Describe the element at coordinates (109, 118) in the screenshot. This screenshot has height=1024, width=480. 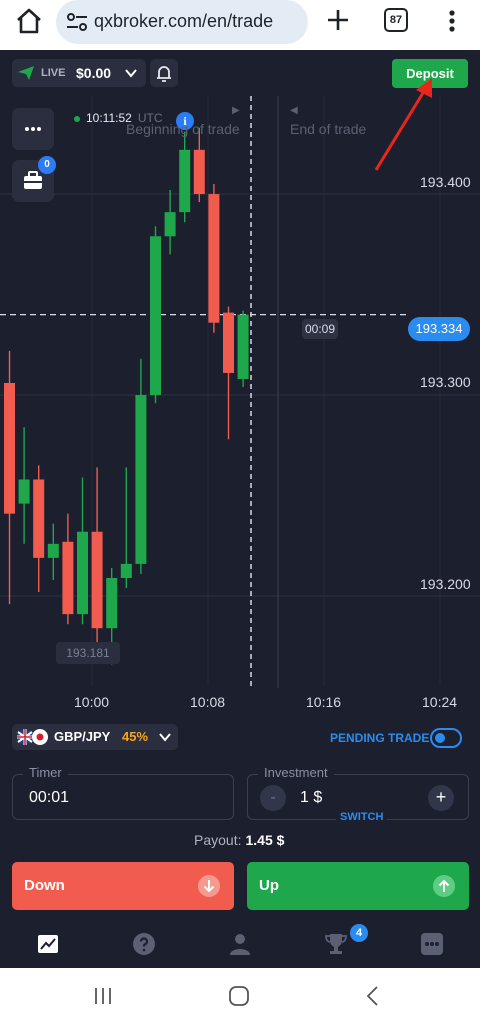
I see `server-time-value: 10:11:52` at that location.